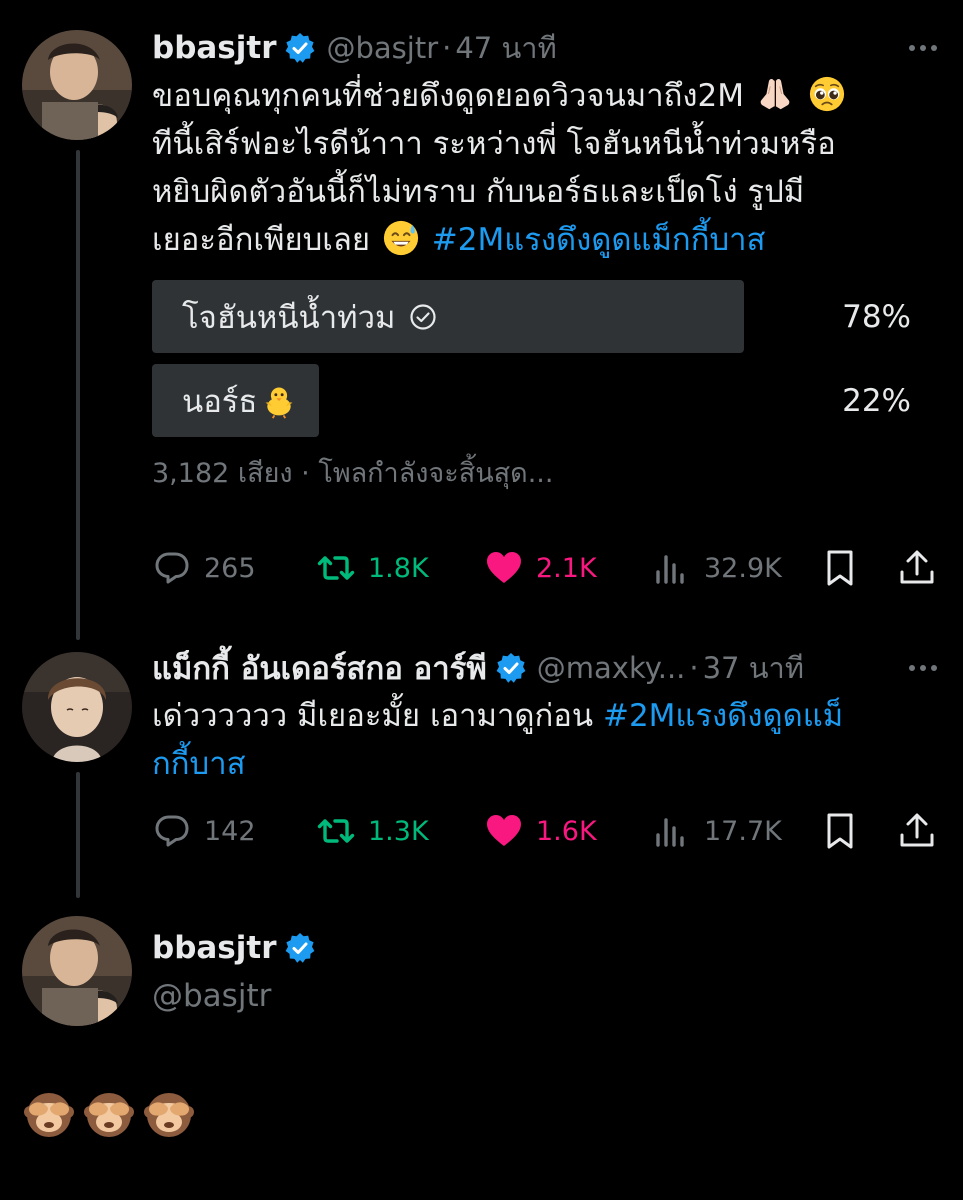  Describe the element at coordinates (826, 94) in the screenshot. I see `pleading-face-icon` at that location.